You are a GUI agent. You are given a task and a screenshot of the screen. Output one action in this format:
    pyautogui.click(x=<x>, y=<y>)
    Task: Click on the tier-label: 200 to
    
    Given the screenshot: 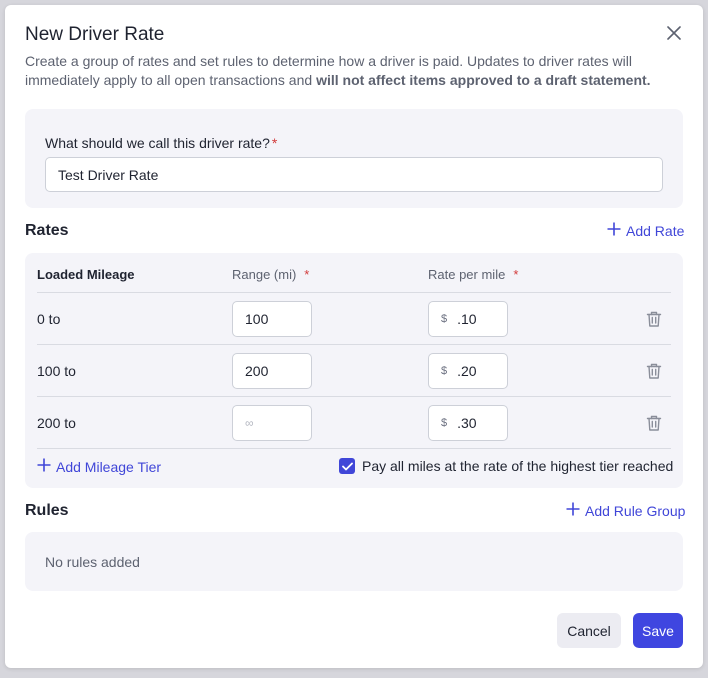 What is the action you would take?
    pyautogui.click(x=56, y=423)
    